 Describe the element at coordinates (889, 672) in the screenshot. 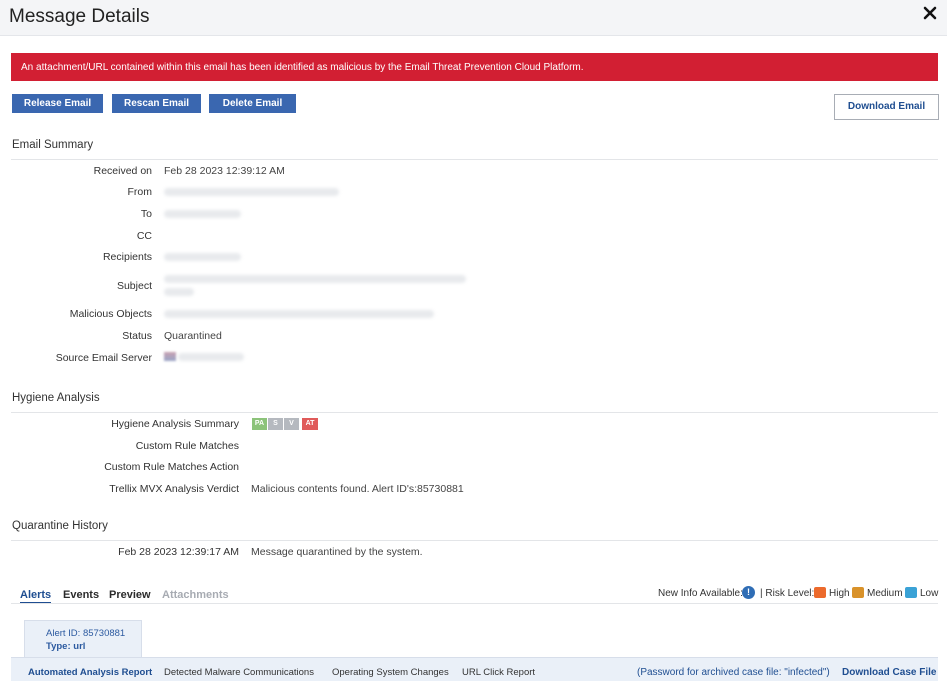

I see `download-case-file-link: Download Case File` at that location.